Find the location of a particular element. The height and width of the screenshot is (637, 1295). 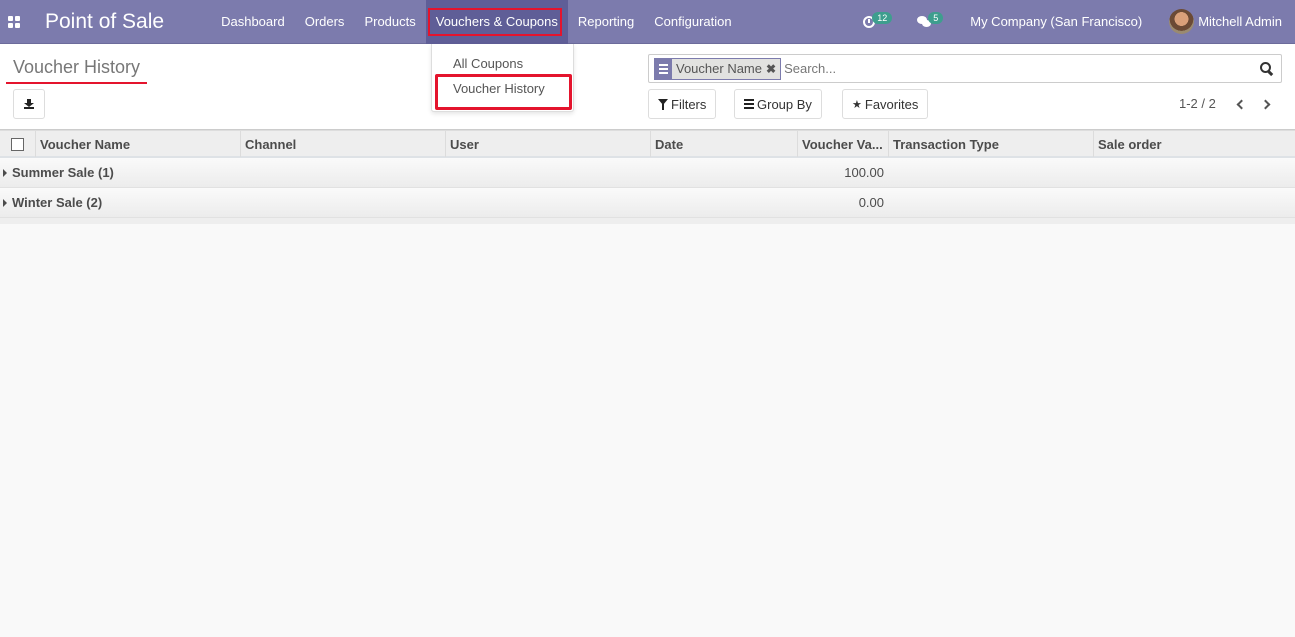

column-header-transaction-type: Transaction Type is located at coordinates (990, 144).